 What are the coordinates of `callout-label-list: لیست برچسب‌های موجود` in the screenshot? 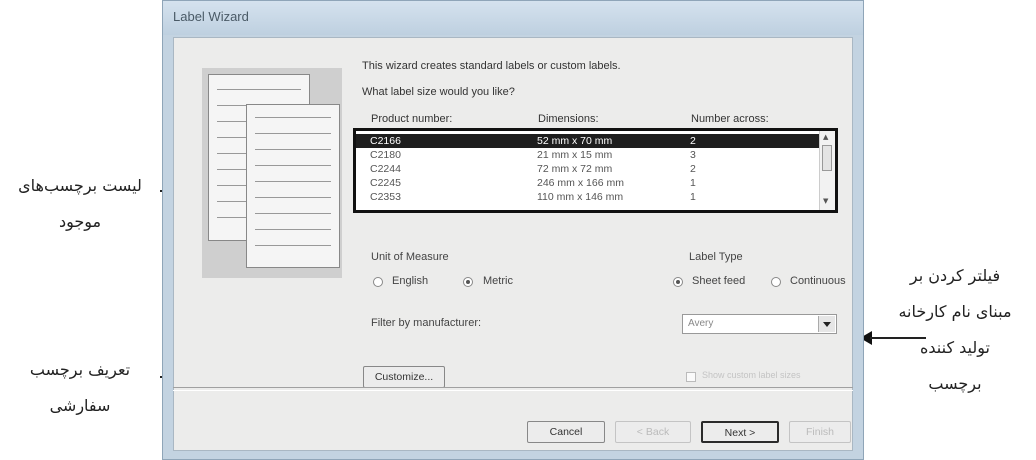 It's located at (80, 204).